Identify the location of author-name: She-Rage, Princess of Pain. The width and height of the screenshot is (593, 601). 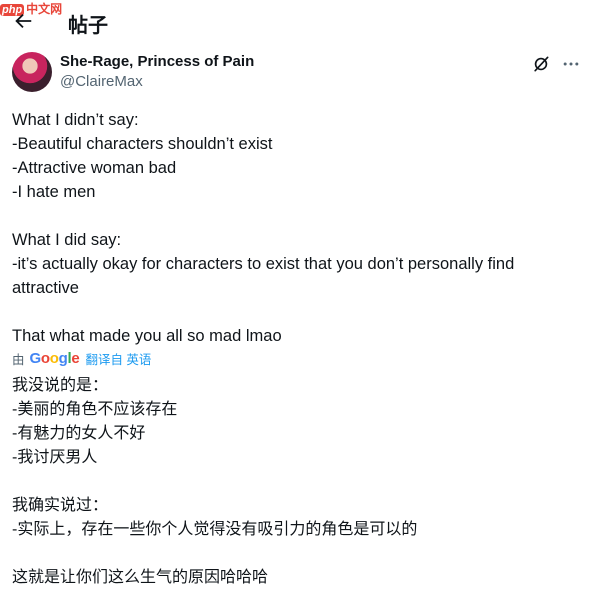
(157, 61).